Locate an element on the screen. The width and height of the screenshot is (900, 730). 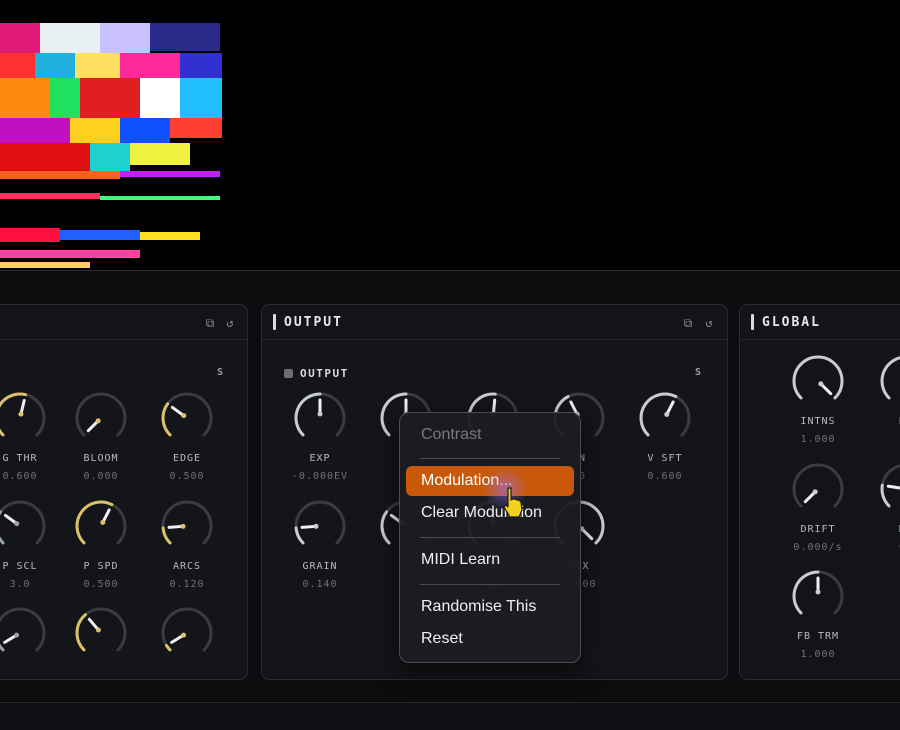
menu-item-midi-learn: MIDI Learn is located at coordinates (490, 560).